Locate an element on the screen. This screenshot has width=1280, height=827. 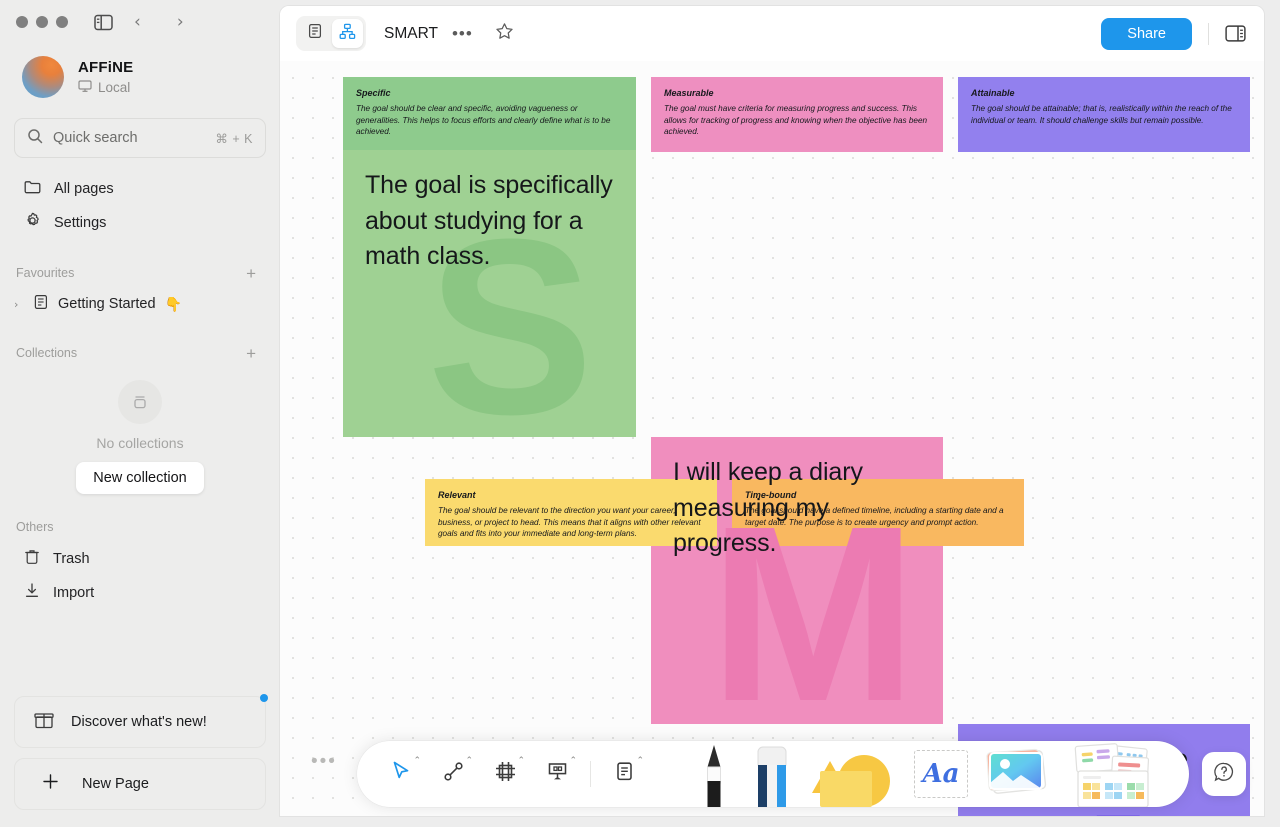
nav-back-button: ‹ is located at coordinates (137, 22).